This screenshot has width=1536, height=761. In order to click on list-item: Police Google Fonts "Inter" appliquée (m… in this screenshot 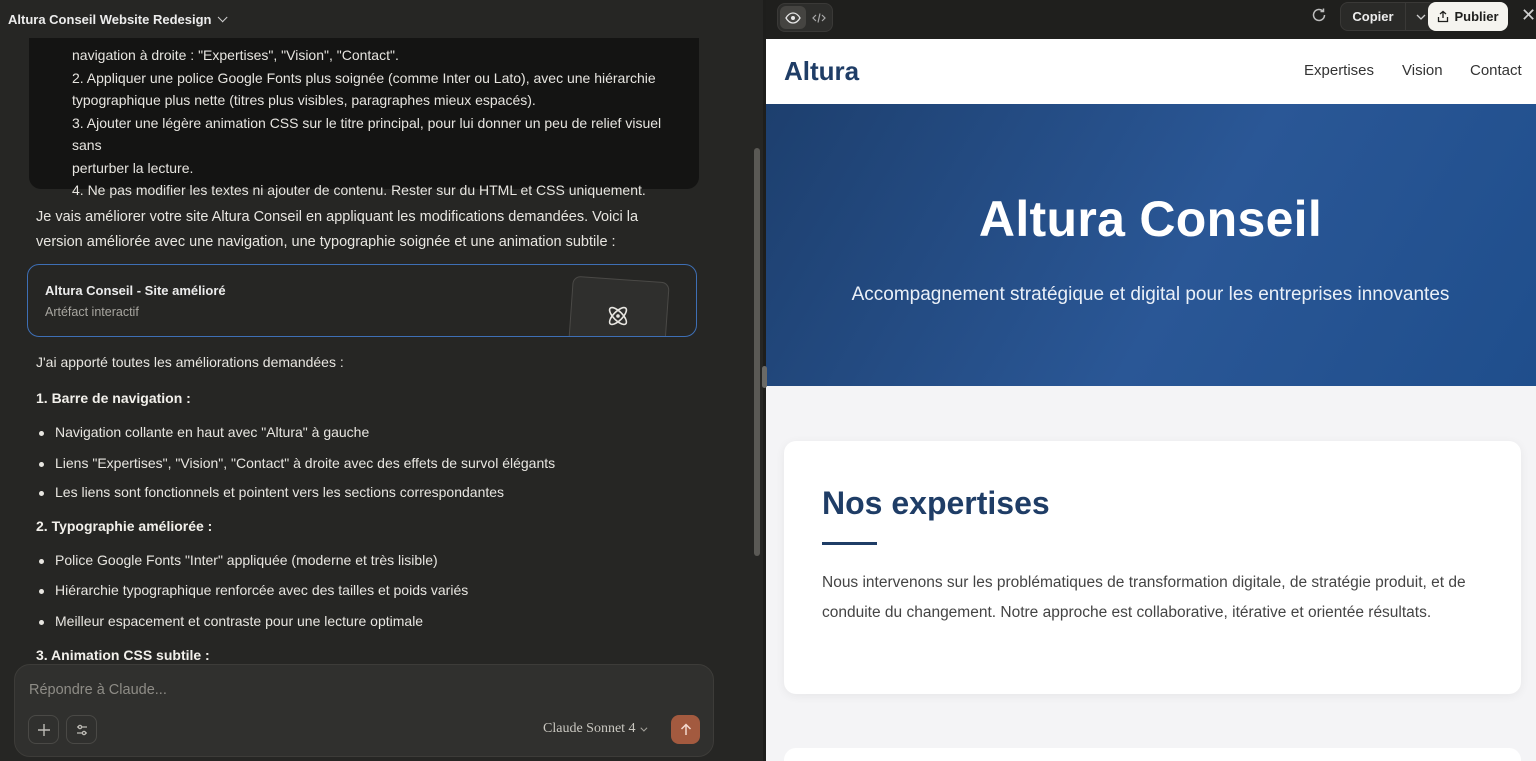, I will do `click(237, 560)`.